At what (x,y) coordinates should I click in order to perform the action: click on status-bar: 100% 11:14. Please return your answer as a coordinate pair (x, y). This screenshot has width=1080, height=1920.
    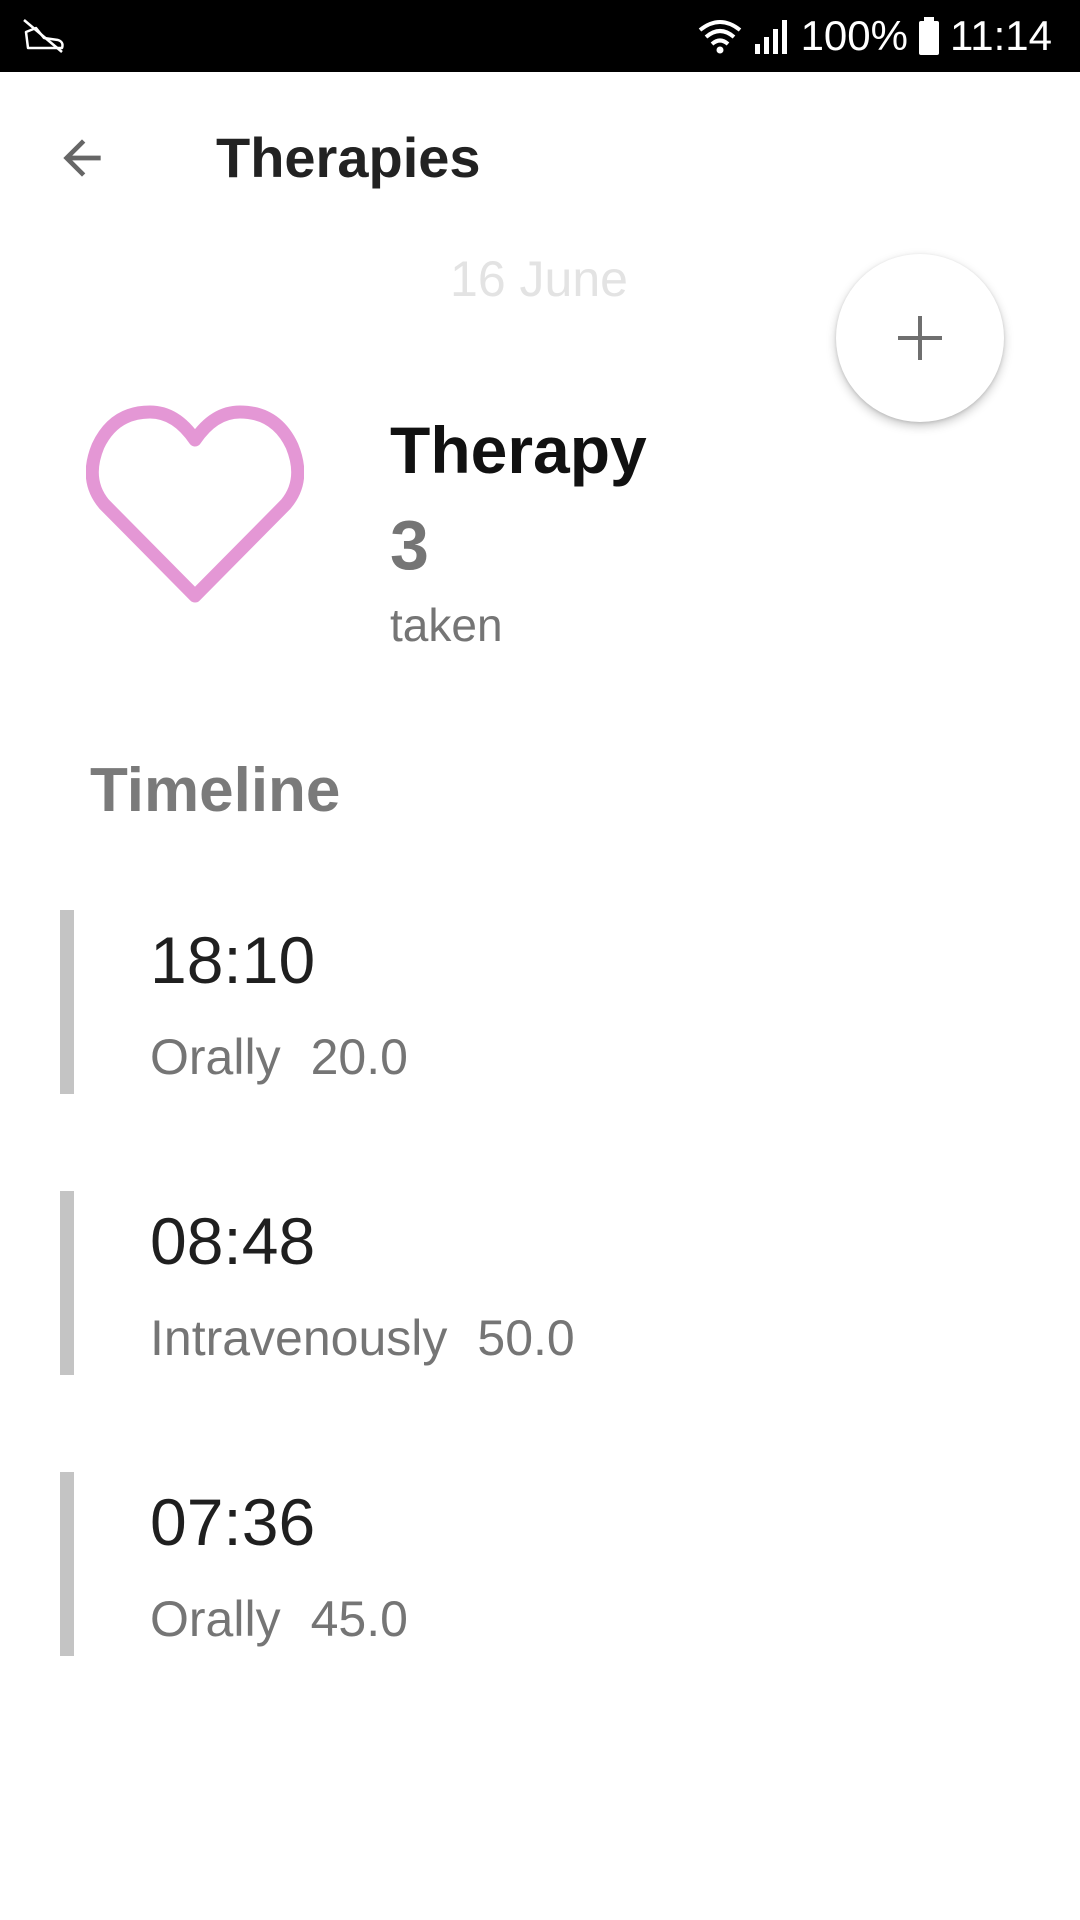
    Looking at the image, I should click on (540, 36).